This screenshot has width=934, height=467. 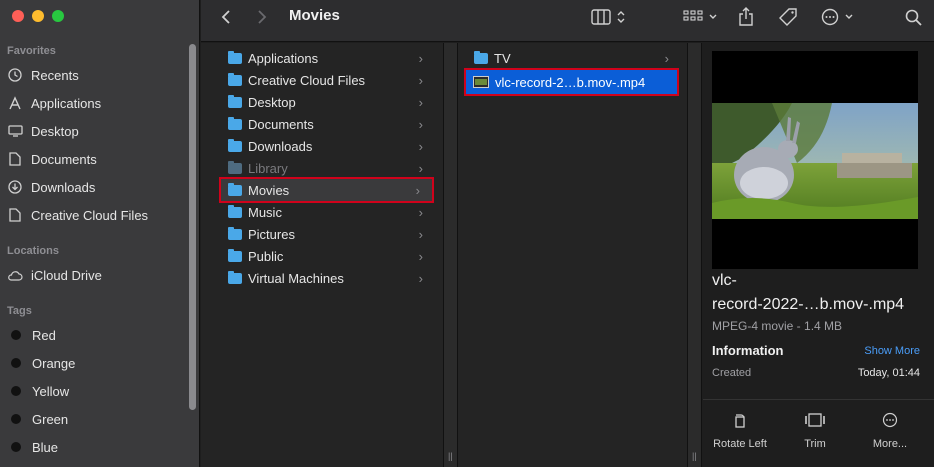 I want to click on search-button, so click(x=913, y=17).